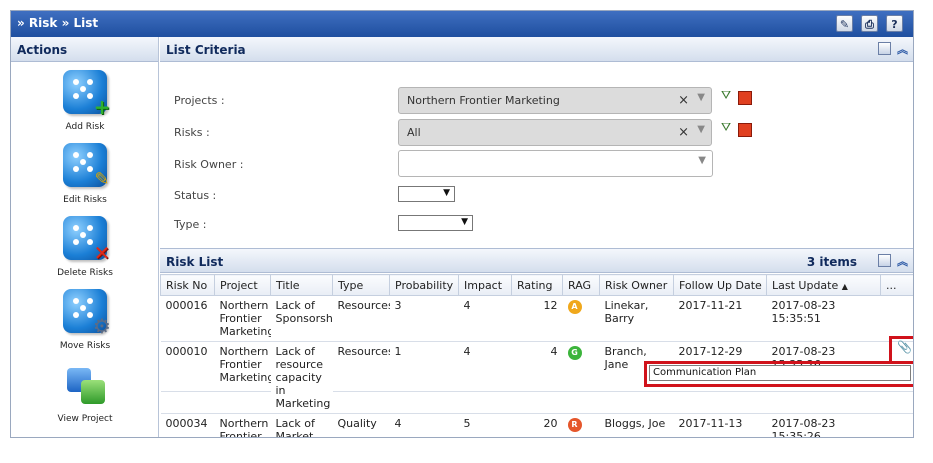  What do you see at coordinates (424, 285) in the screenshot?
I see `col-probability: Probability` at bounding box center [424, 285].